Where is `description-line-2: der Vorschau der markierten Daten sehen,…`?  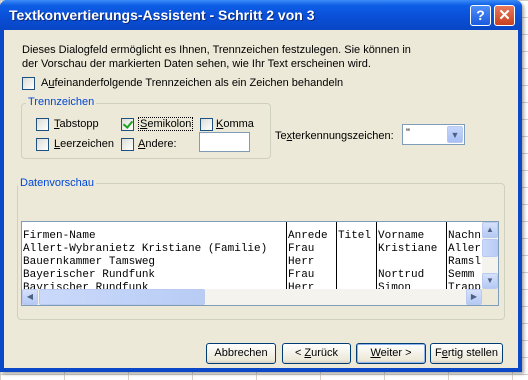
description-line-2: der Vorschau der markierten Daten sehen,… is located at coordinates (196, 64).